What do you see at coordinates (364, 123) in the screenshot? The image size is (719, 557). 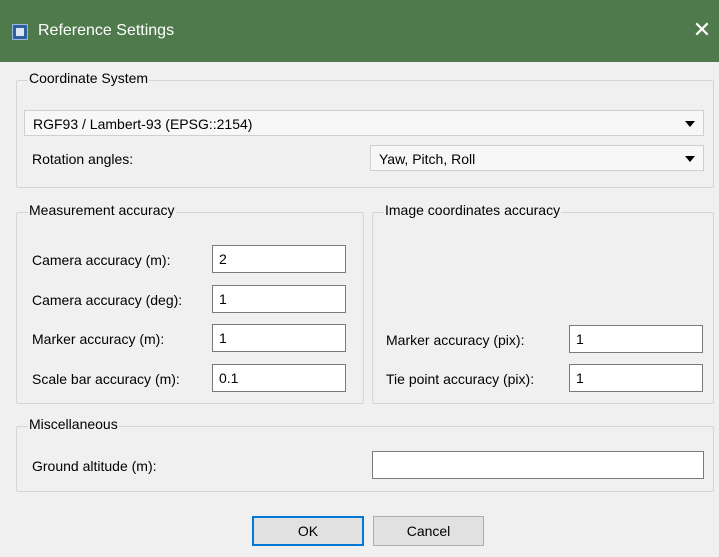 I see `crs-select: RGF93 / Lambert-93 (EPSG::2154)` at bounding box center [364, 123].